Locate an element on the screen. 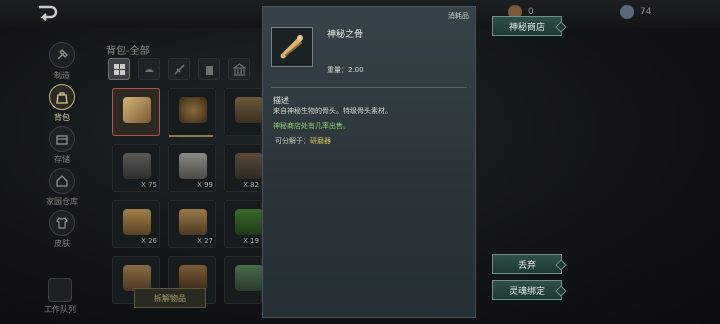 Image resolution: width=720 pixels, height=324 pixels. nav-item-storage: 存储 is located at coordinates (62, 145).